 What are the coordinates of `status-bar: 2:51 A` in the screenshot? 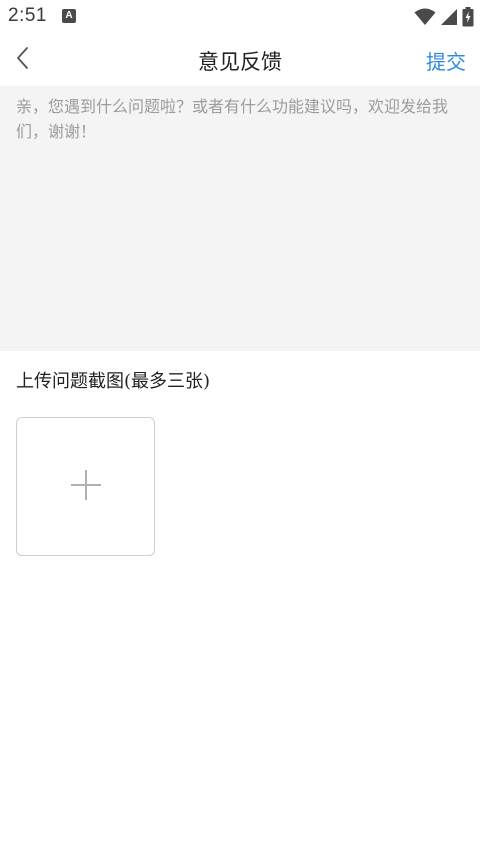 It's located at (240, 17).